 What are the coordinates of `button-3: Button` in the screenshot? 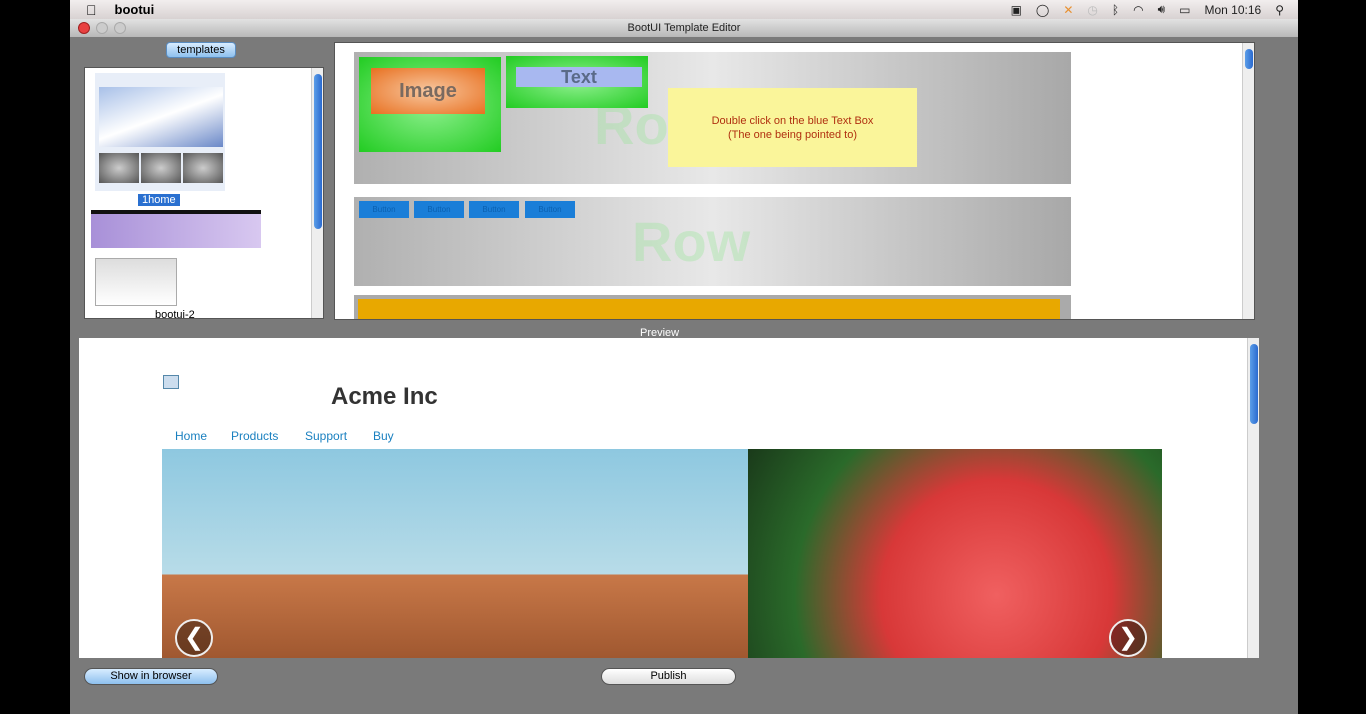 It's located at (494, 209).